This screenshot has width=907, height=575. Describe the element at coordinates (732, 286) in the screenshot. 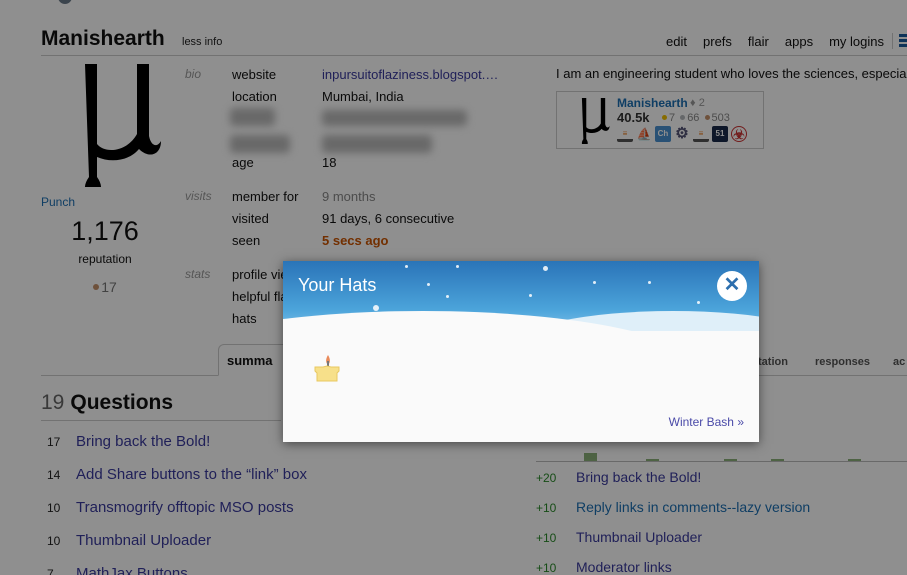

I see `close-icon: ✕` at that location.